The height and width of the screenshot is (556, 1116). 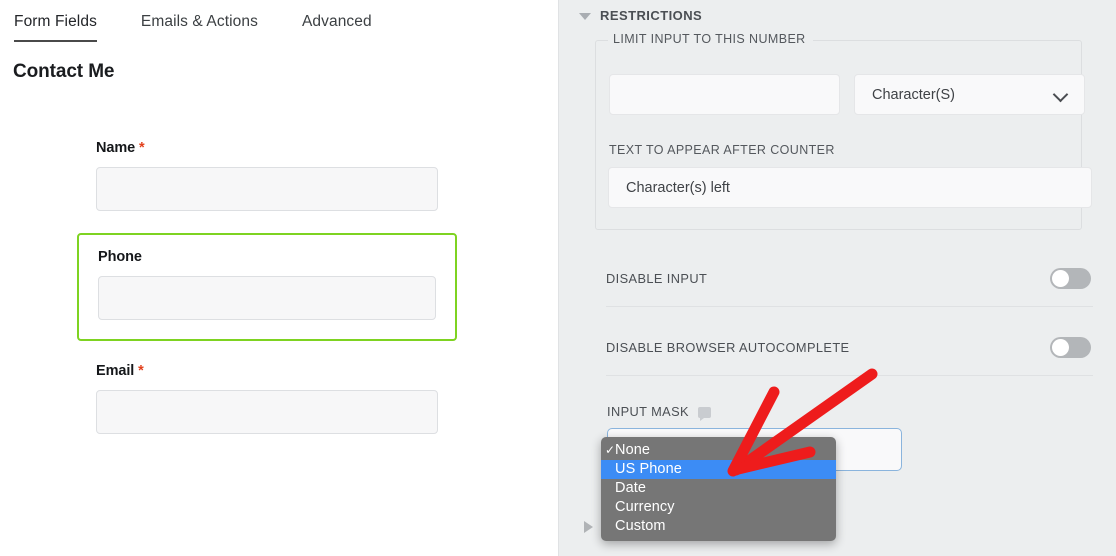 I want to click on disable-input-row: DISABLE INPUT, so click(x=849, y=279).